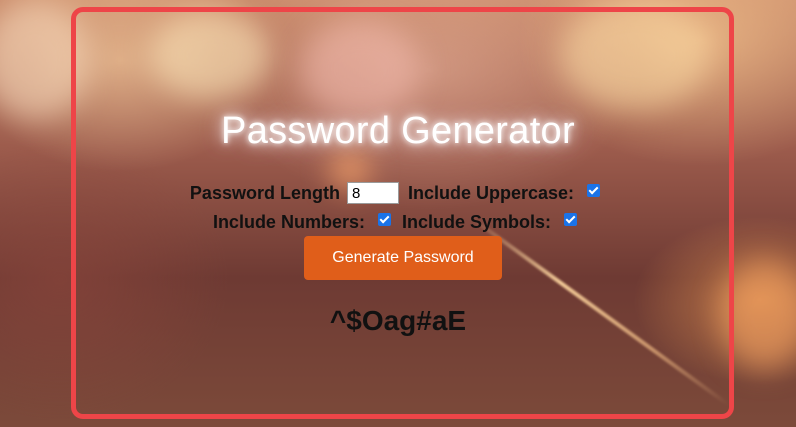 This screenshot has width=796, height=427. I want to click on generate-password-button: Generate Password, so click(403, 258).